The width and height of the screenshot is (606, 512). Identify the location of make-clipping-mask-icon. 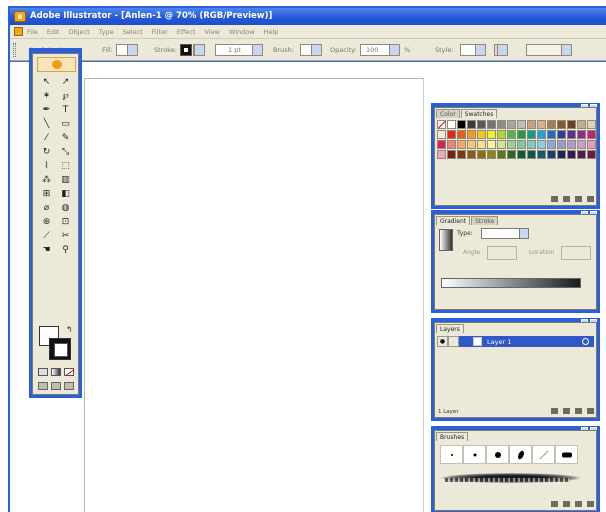
(554, 410).